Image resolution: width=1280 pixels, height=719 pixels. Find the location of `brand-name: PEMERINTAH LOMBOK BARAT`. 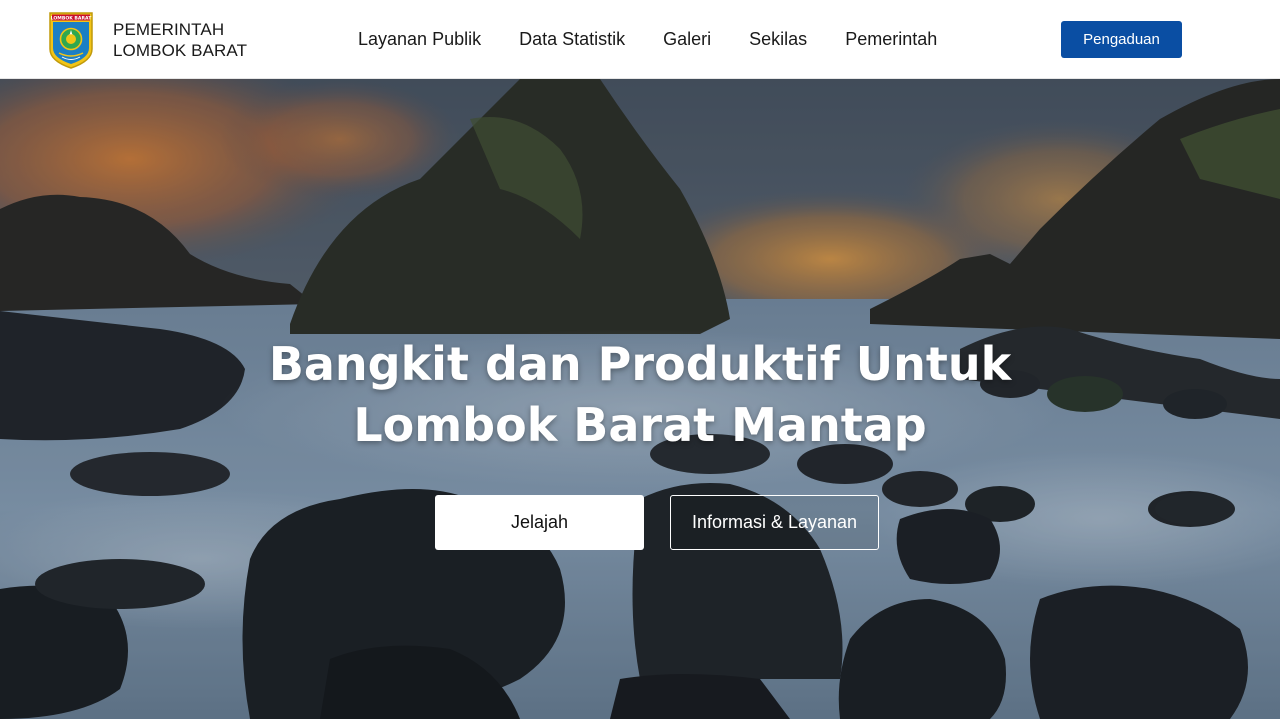

brand-name: PEMERINTAH LOMBOK BARAT is located at coordinates (180, 40).